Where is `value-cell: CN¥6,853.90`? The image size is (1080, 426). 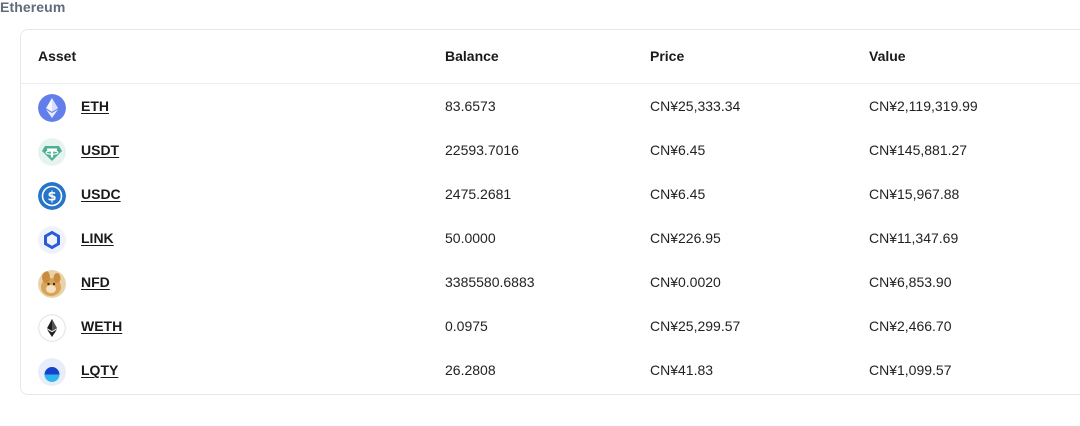
value-cell: CN¥6,853.90 is located at coordinates (910, 282).